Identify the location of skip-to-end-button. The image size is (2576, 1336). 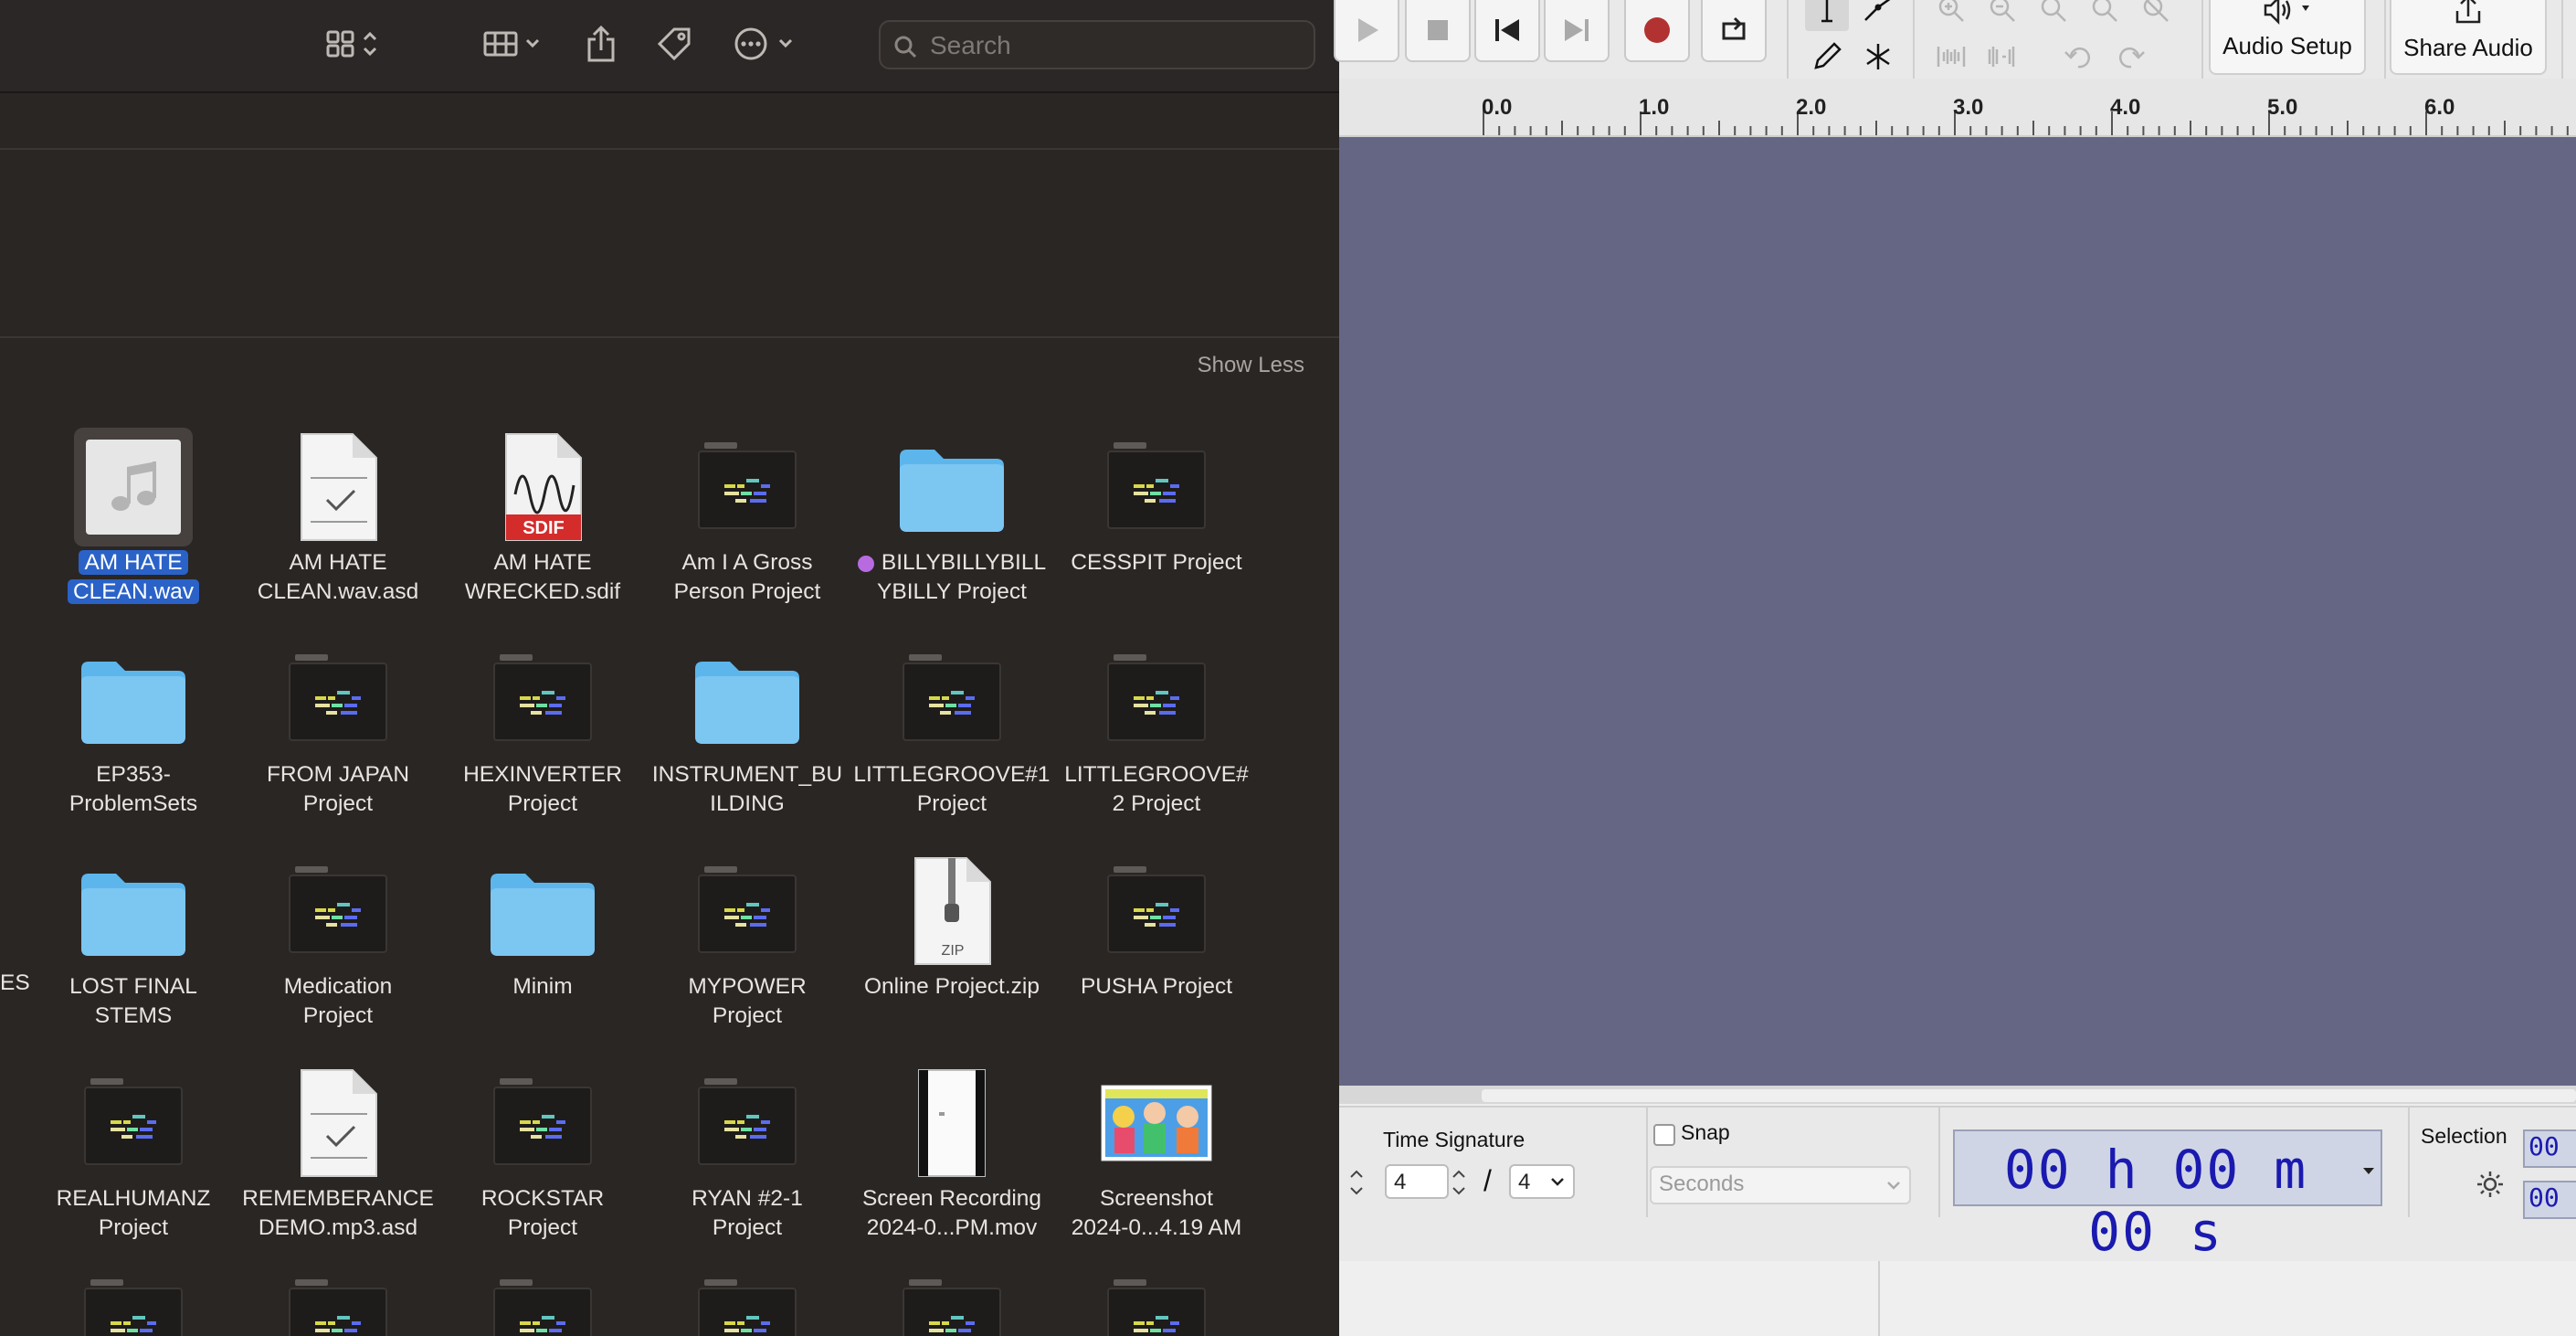
(1577, 31).